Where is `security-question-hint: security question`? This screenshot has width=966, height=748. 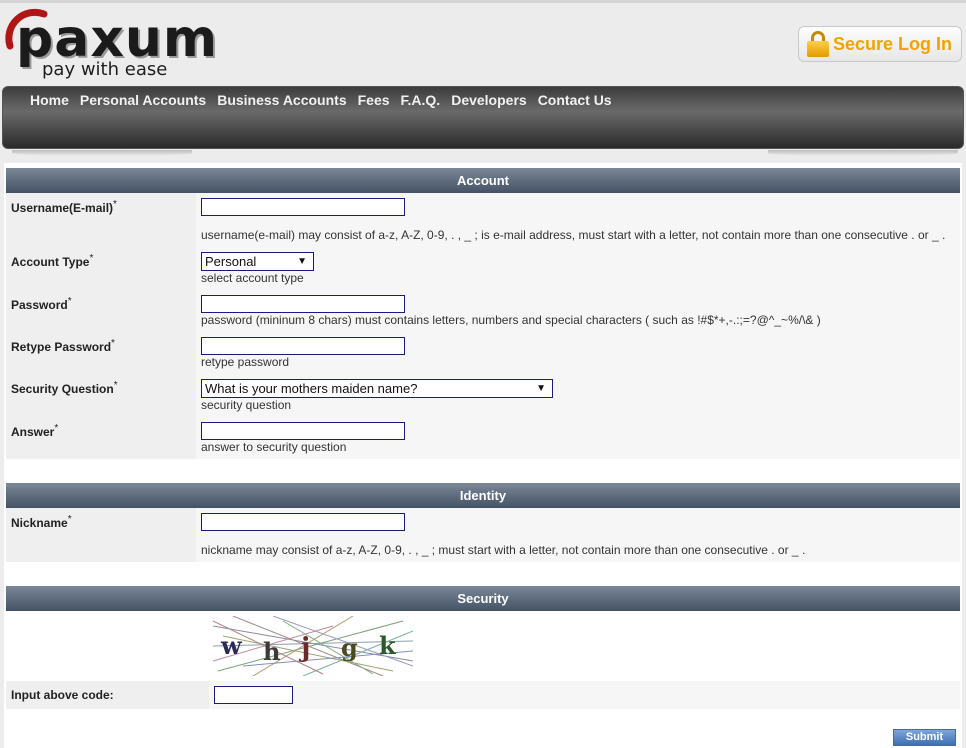 security-question-hint: security question is located at coordinates (246, 405).